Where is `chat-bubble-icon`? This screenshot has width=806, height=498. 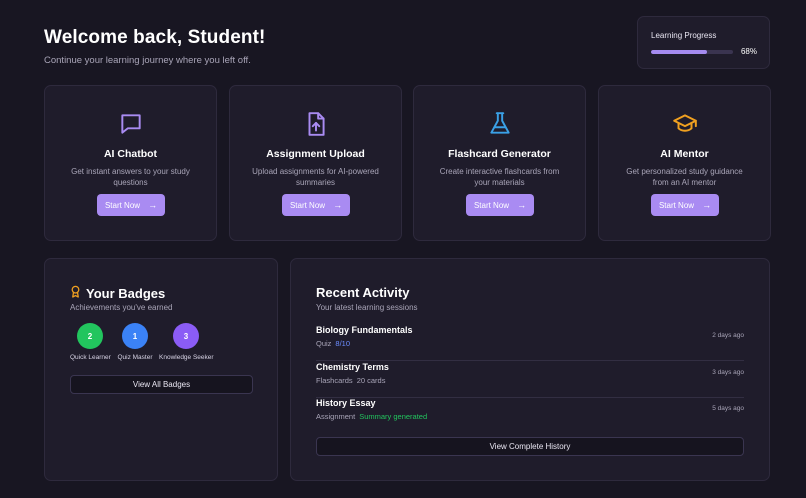 chat-bubble-icon is located at coordinates (130, 124).